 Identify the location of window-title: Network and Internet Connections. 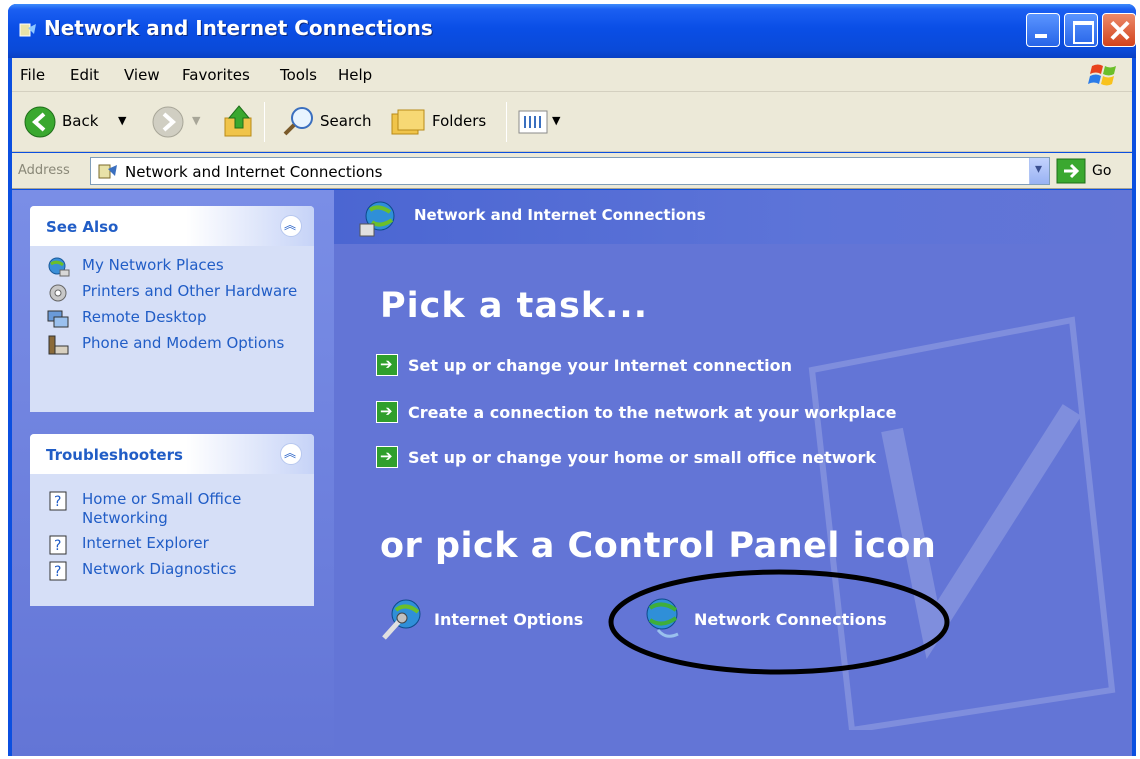
(238, 28).